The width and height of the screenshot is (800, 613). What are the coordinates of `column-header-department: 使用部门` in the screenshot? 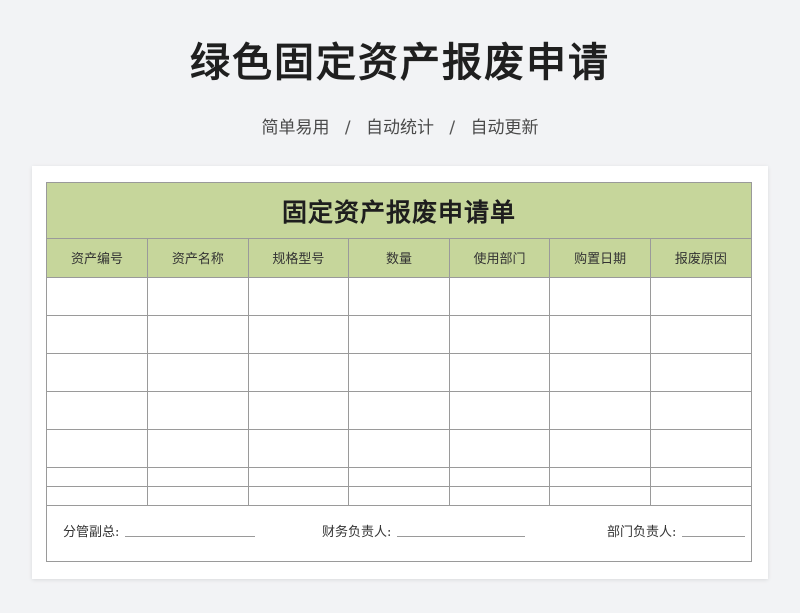 It's located at (499, 258).